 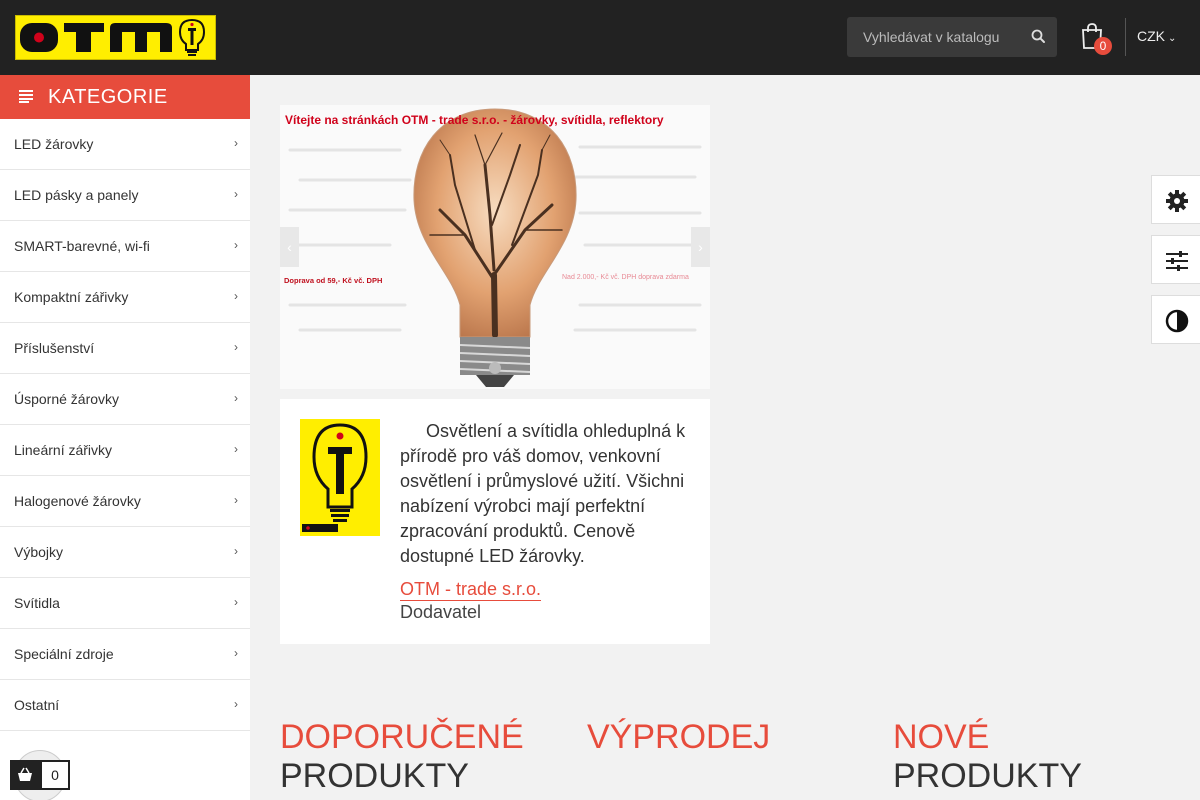 I want to click on category-item-kompaktni: Kompaktní zářivky ›, so click(x=125, y=297).